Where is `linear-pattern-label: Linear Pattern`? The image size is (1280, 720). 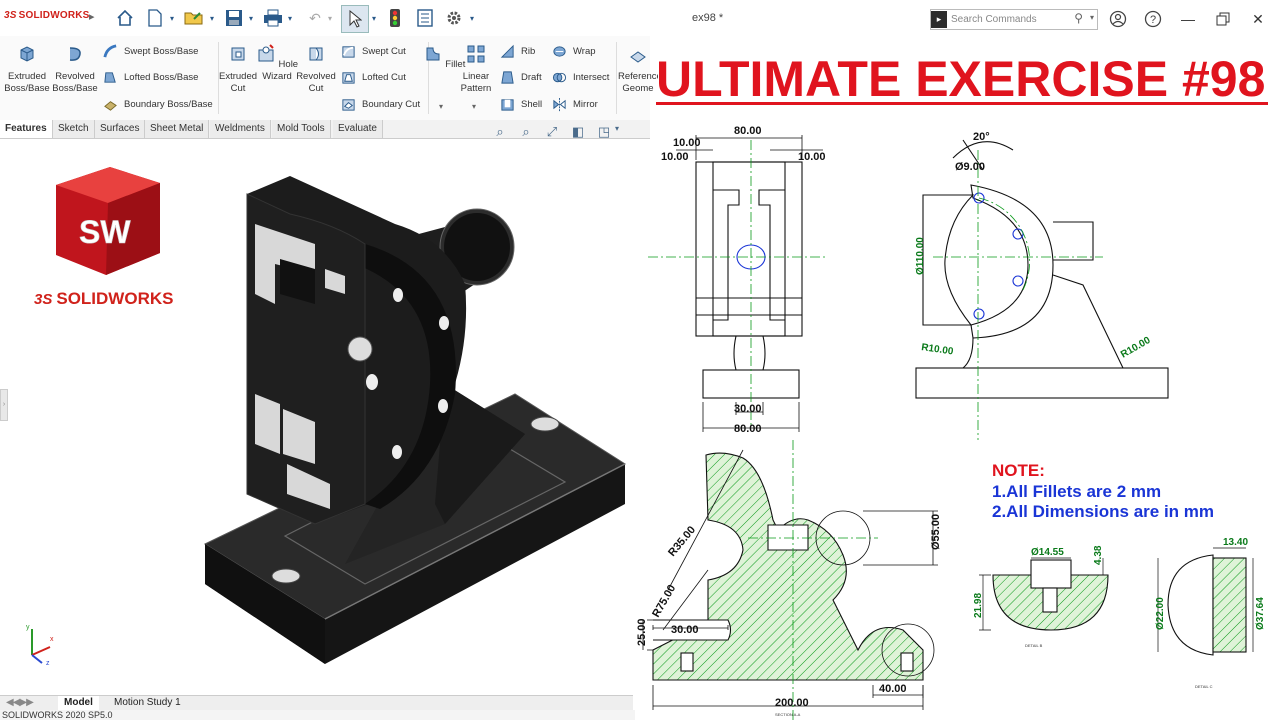 linear-pattern-label: Linear Pattern is located at coordinates (476, 82).